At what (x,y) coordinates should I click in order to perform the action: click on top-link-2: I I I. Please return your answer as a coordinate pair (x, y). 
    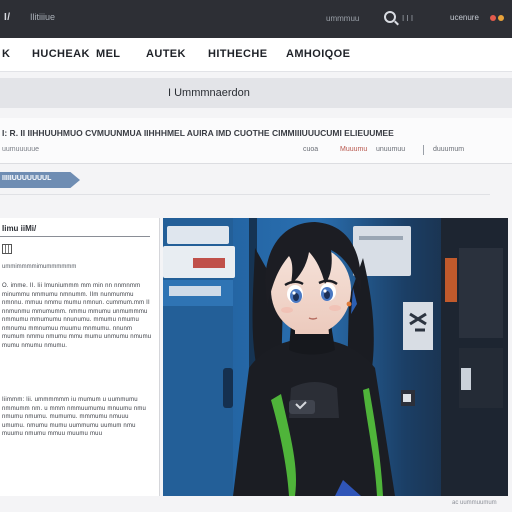
    Looking at the image, I should click on (407, 18).